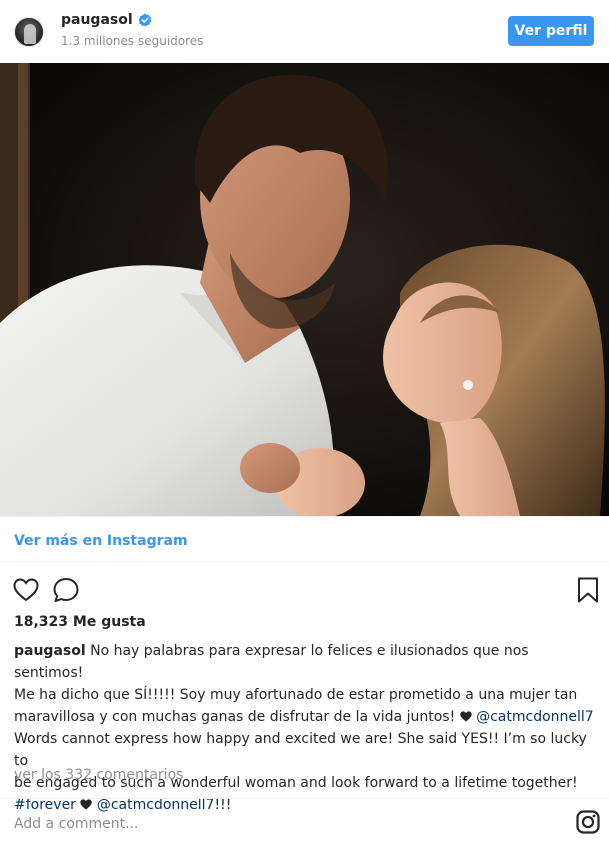 The image size is (609, 850). I want to click on bookmark-icon, so click(588, 590).